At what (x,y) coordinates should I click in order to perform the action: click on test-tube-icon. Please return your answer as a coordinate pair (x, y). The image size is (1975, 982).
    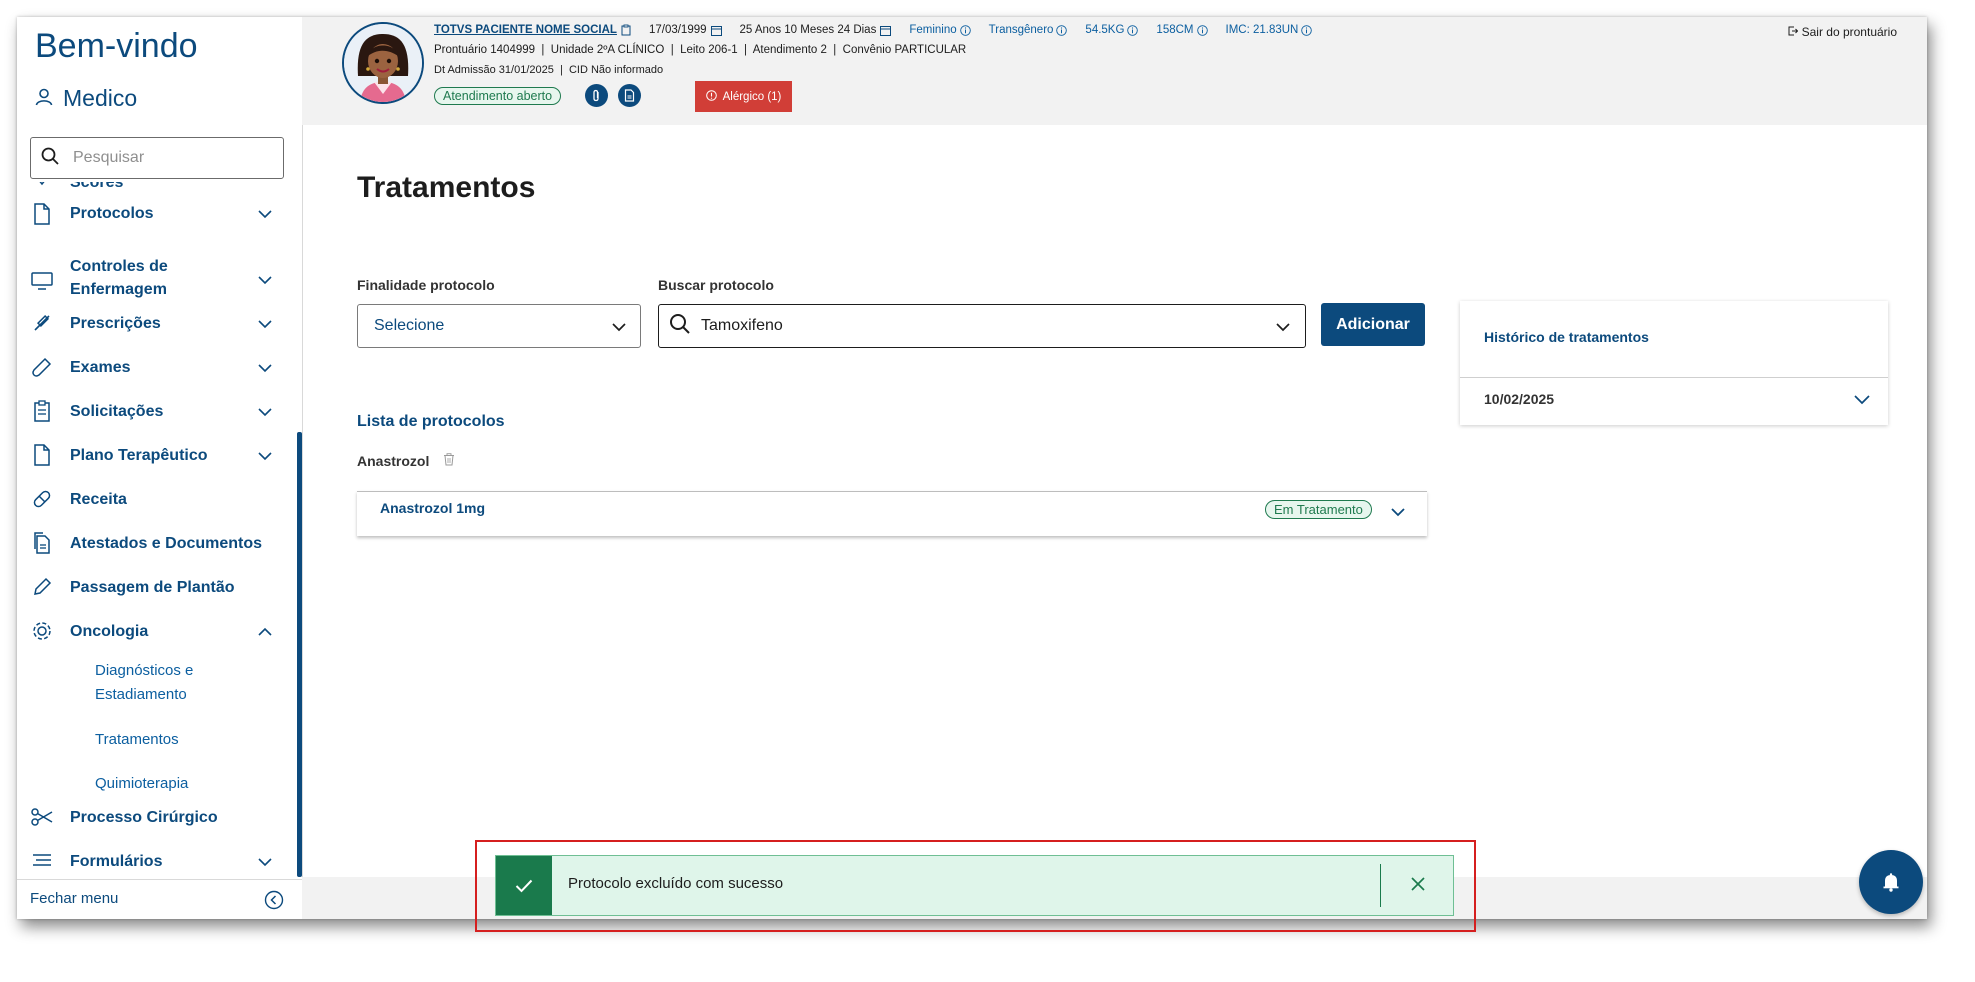
    Looking at the image, I should click on (42, 367).